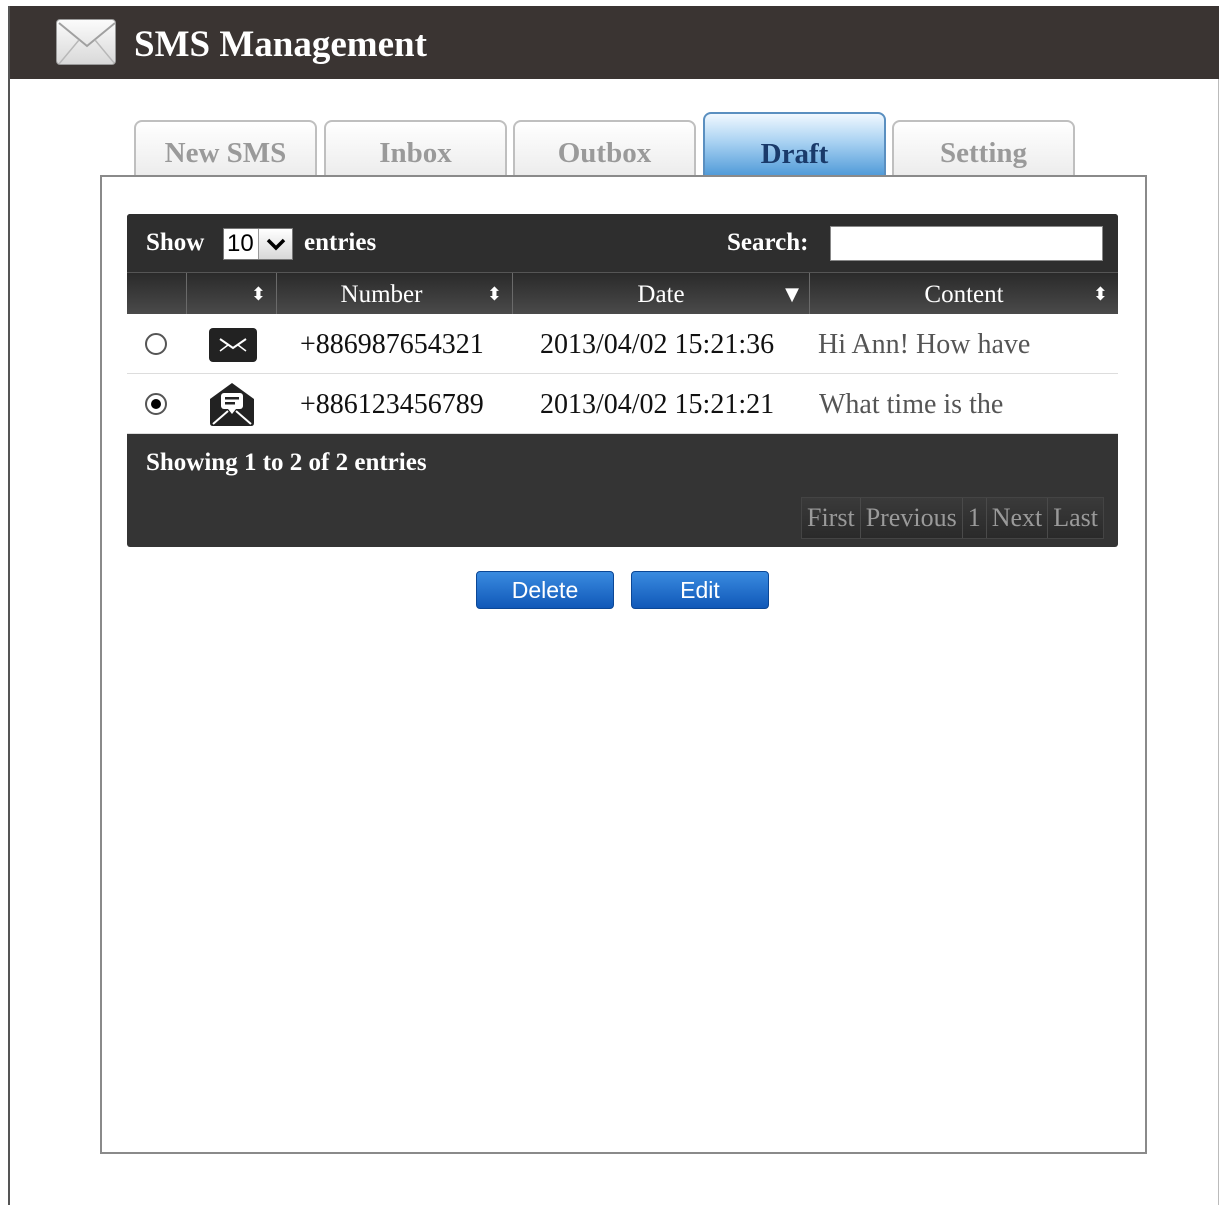 This screenshot has height=1205, width=1221. What do you see at coordinates (831, 518) in the screenshot?
I see `pager-first: First` at bounding box center [831, 518].